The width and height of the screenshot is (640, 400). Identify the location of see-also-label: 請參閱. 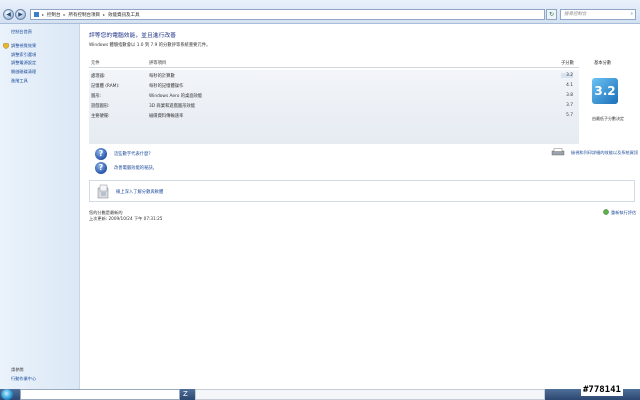
(17, 369).